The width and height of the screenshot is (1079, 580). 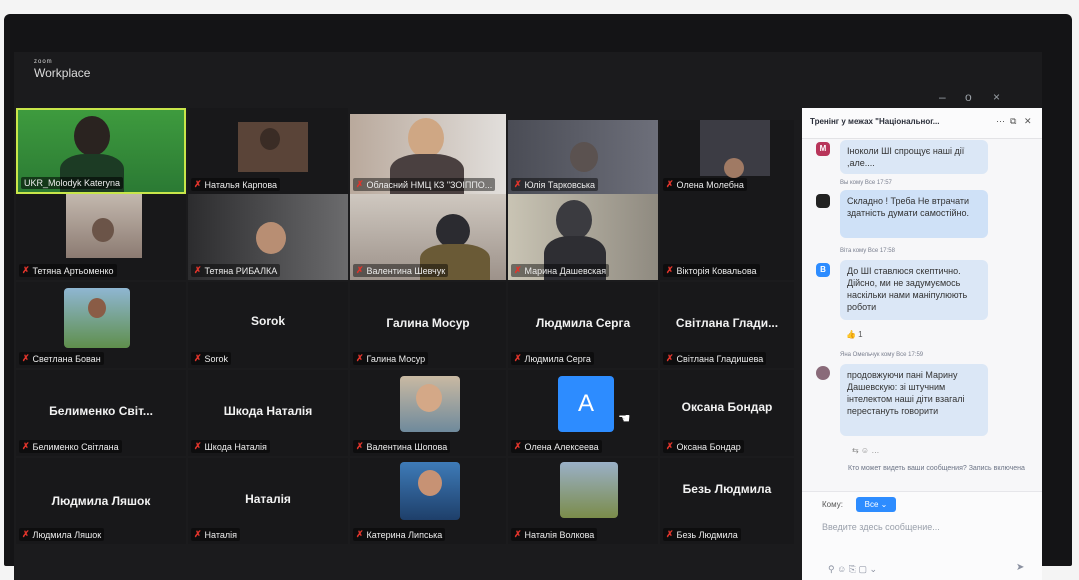 I want to click on participant-label: ✗ Валентина Шевчук, so click(x=401, y=270).